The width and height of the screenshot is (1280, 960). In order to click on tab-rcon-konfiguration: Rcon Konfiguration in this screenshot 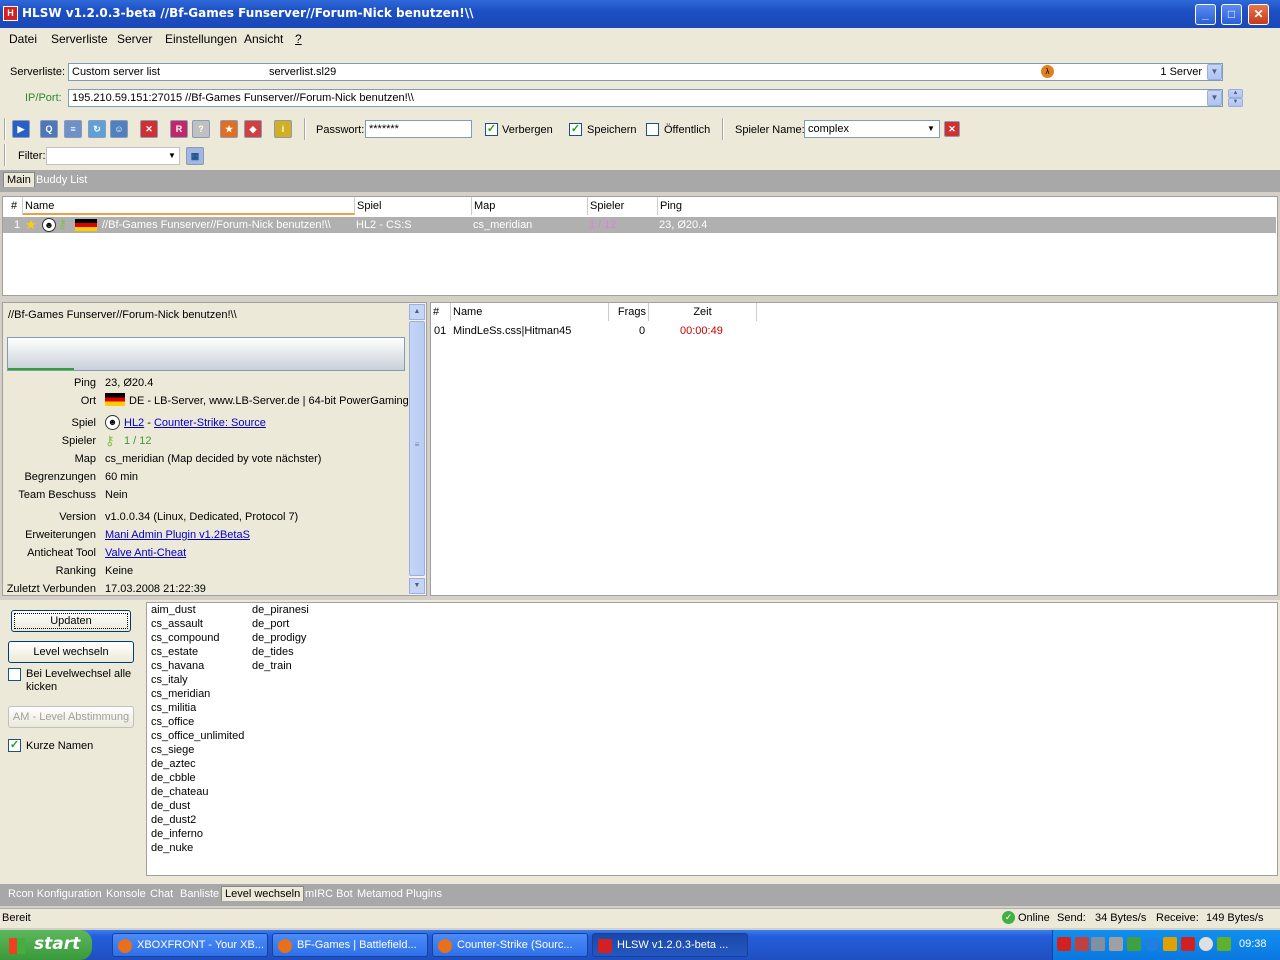, I will do `click(55, 894)`.